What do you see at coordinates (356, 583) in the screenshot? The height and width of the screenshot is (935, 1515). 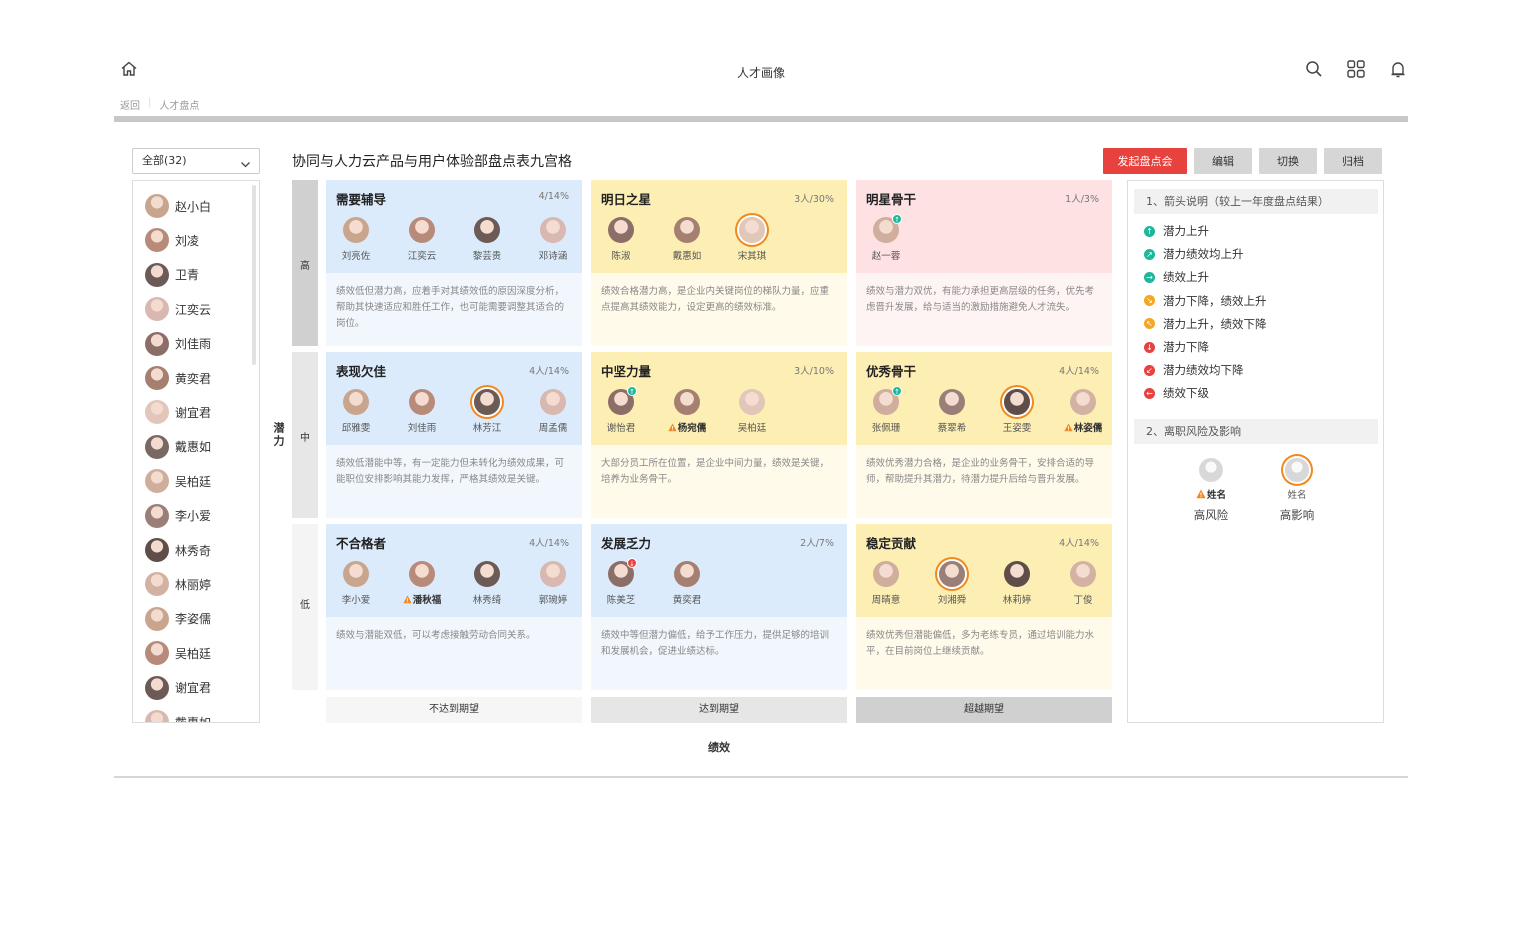 I see `person-card: 李小爱` at bounding box center [356, 583].